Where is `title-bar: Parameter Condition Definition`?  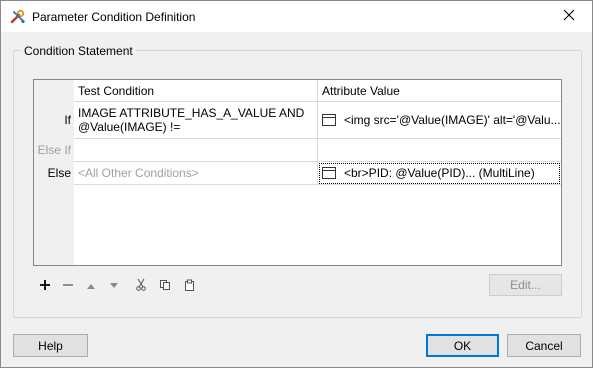 title-bar: Parameter Condition Definition is located at coordinates (296, 16).